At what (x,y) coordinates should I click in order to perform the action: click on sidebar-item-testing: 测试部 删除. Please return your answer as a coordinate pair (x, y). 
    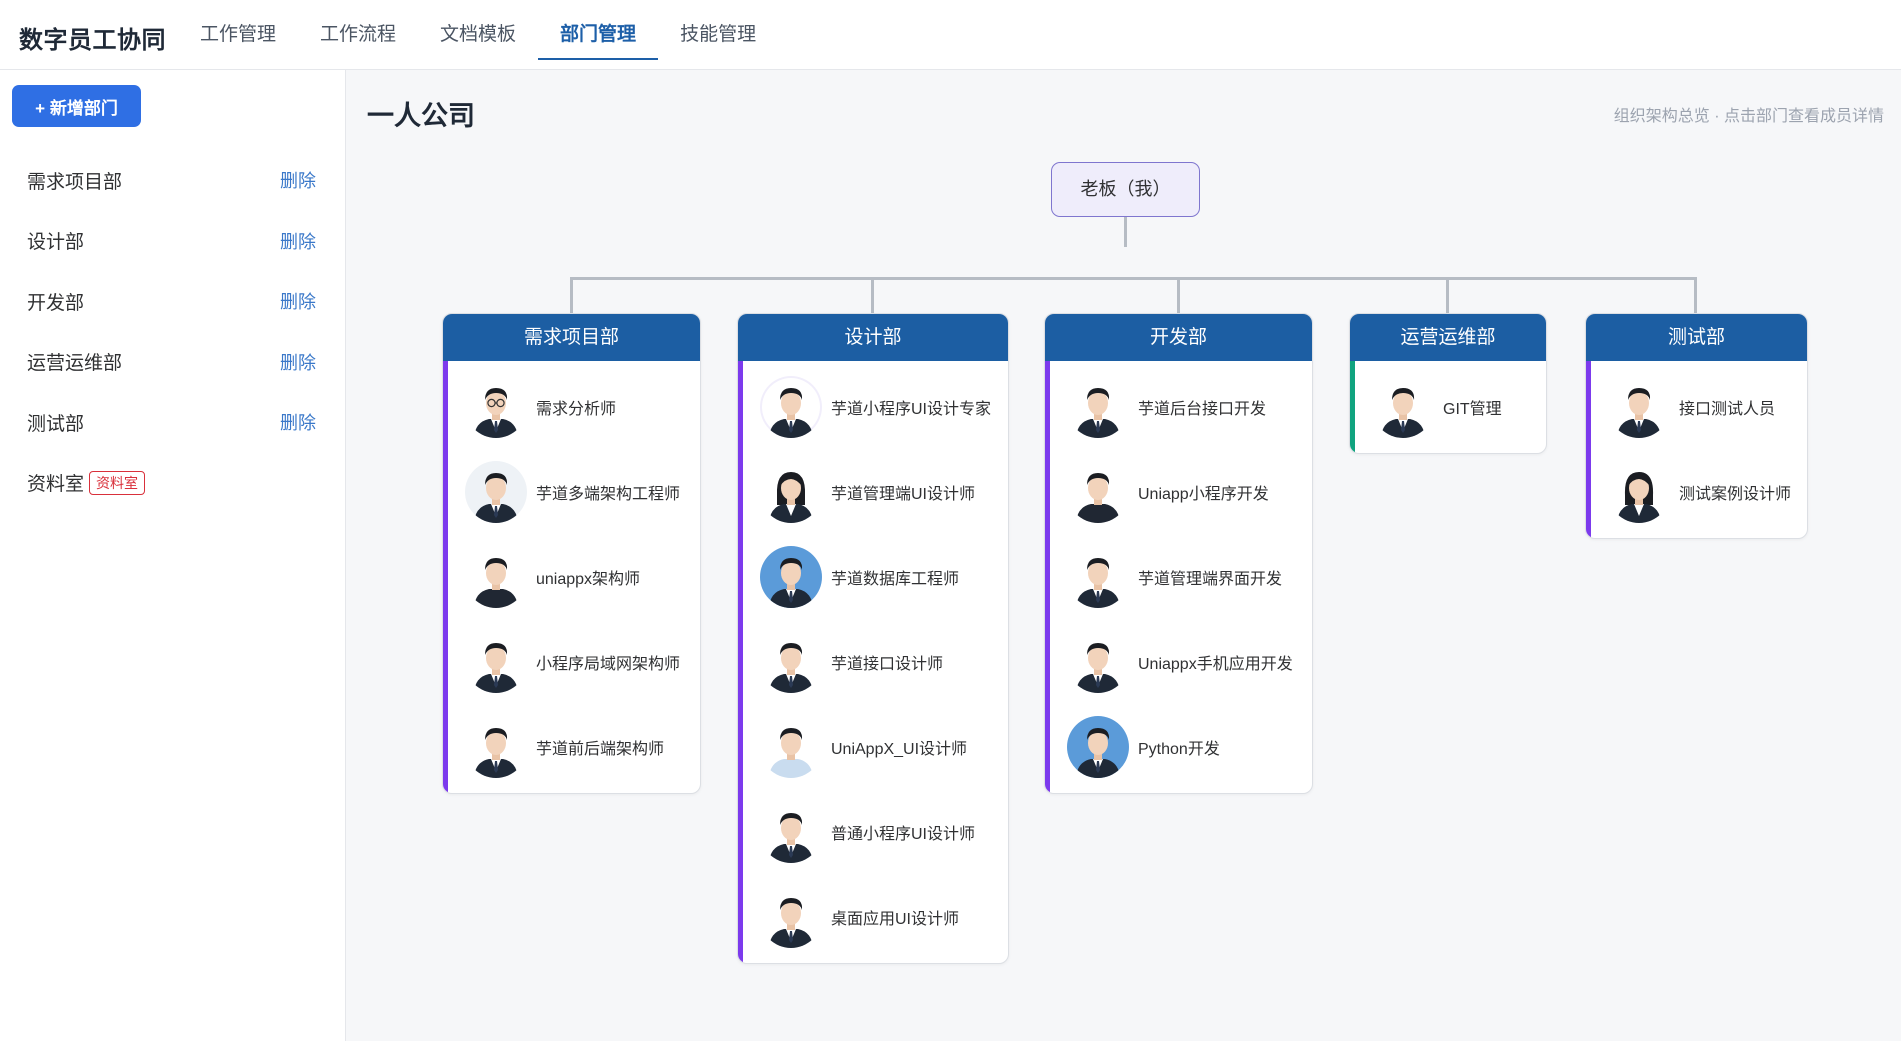
    Looking at the image, I should click on (173, 422).